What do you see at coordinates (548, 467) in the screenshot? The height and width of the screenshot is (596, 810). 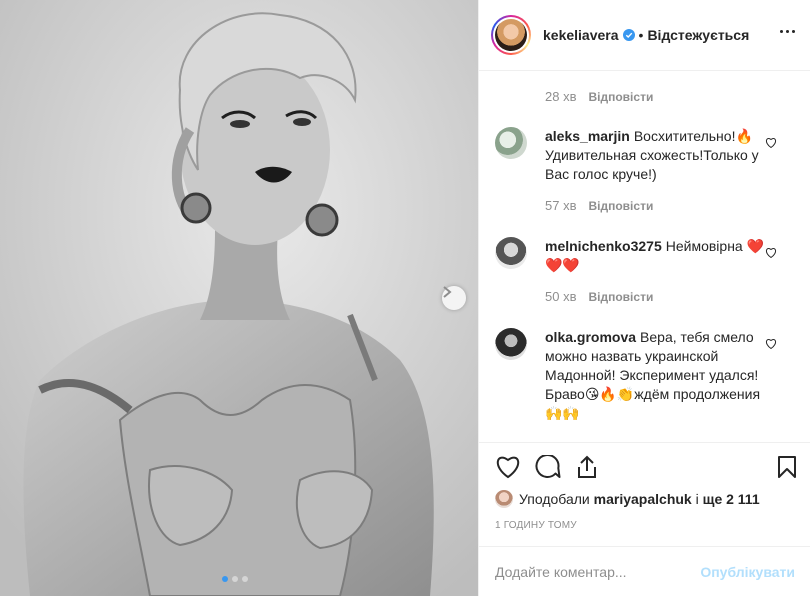 I see `comment-icon` at bounding box center [548, 467].